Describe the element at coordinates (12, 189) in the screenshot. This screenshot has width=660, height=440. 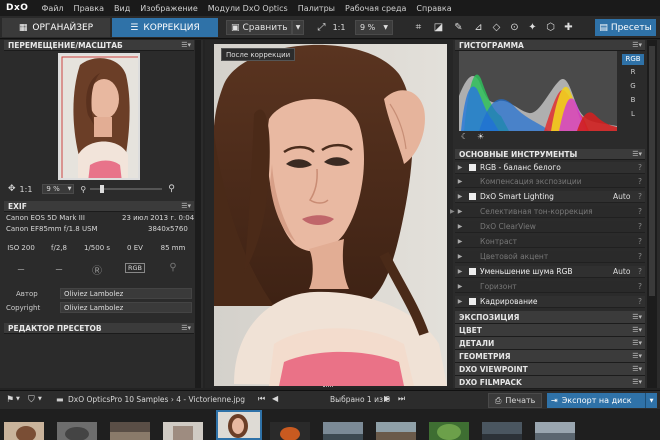
I see `move-icon: ✥` at that location.